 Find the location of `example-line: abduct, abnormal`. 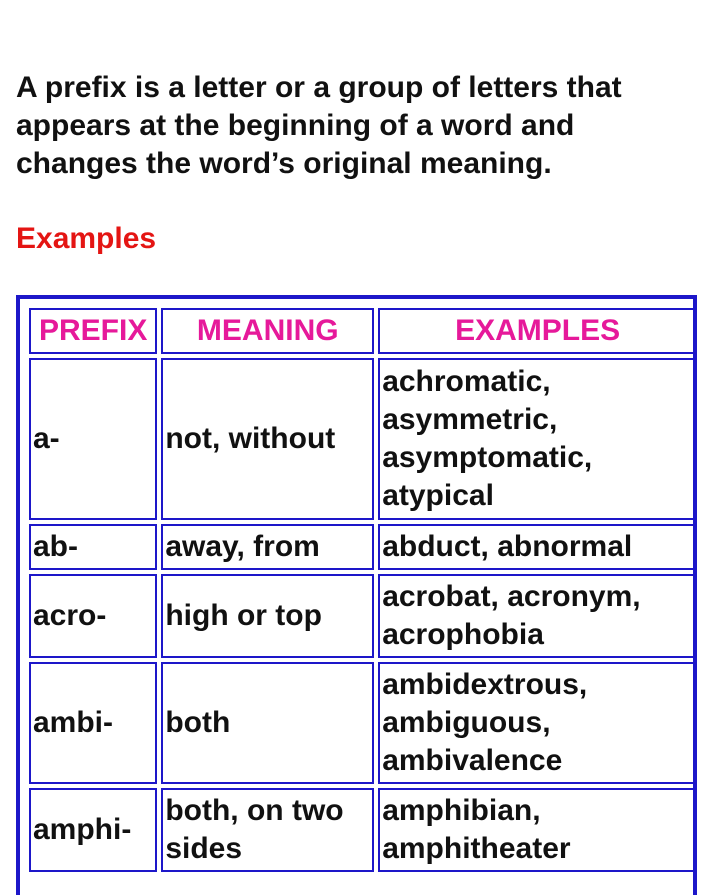

example-line: abduct, abnormal is located at coordinates (507, 546).